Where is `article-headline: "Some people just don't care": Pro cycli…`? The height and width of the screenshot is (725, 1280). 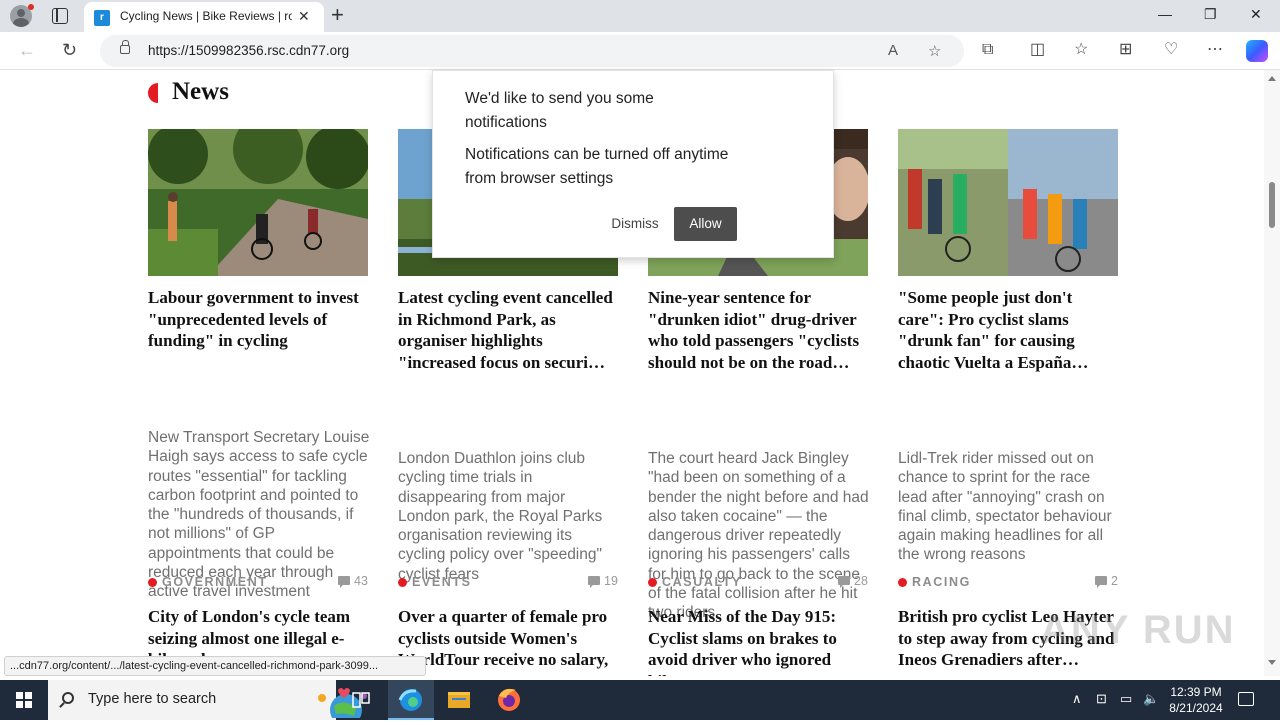 article-headline: "Some people just don't care": Pro cycli… is located at coordinates (1009, 330).